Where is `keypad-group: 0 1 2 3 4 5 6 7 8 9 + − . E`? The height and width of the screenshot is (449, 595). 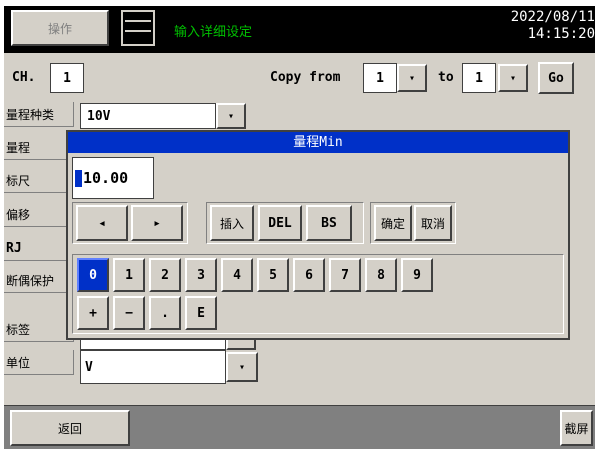
keypad-group: 0 1 2 3 4 5 6 7 8 9 + − . E is located at coordinates (318, 294).